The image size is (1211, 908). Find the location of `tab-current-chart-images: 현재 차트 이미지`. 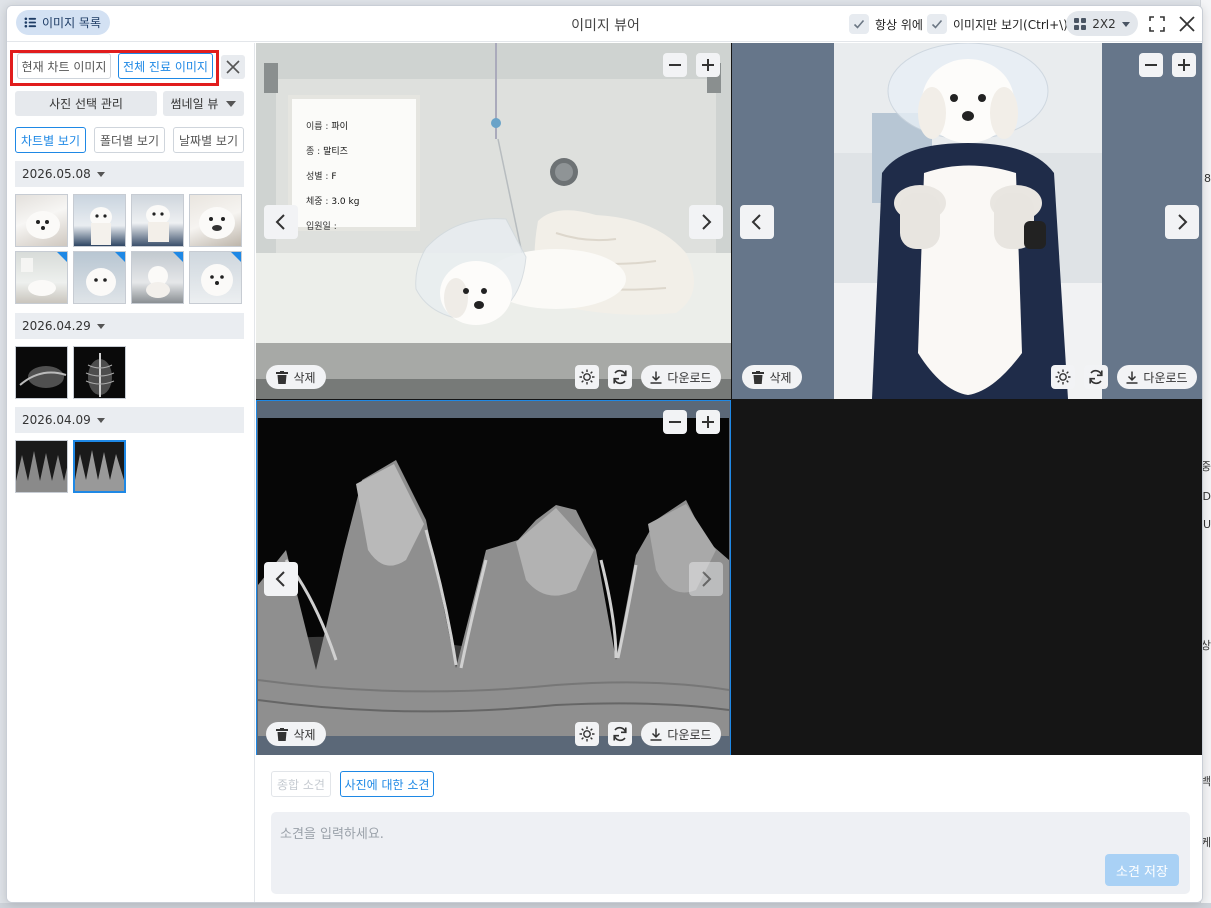

tab-current-chart-images: 현재 차트 이미지 is located at coordinates (64, 66).